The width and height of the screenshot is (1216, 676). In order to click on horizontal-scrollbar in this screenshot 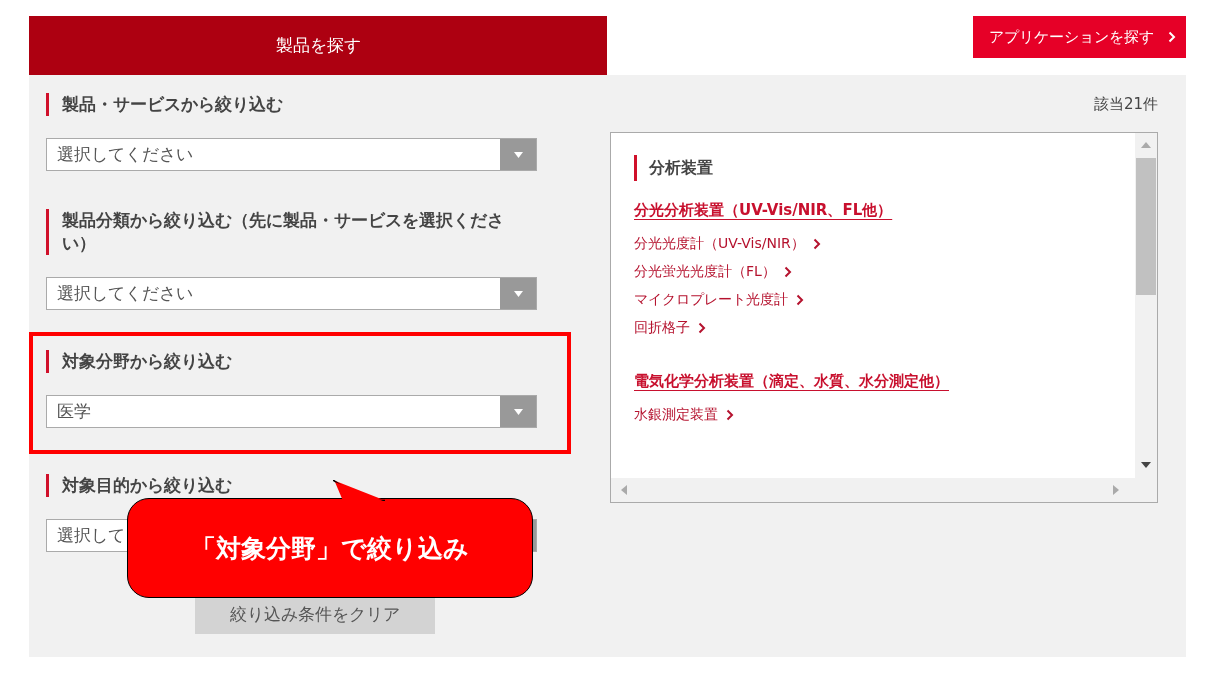, I will do `click(884, 490)`.